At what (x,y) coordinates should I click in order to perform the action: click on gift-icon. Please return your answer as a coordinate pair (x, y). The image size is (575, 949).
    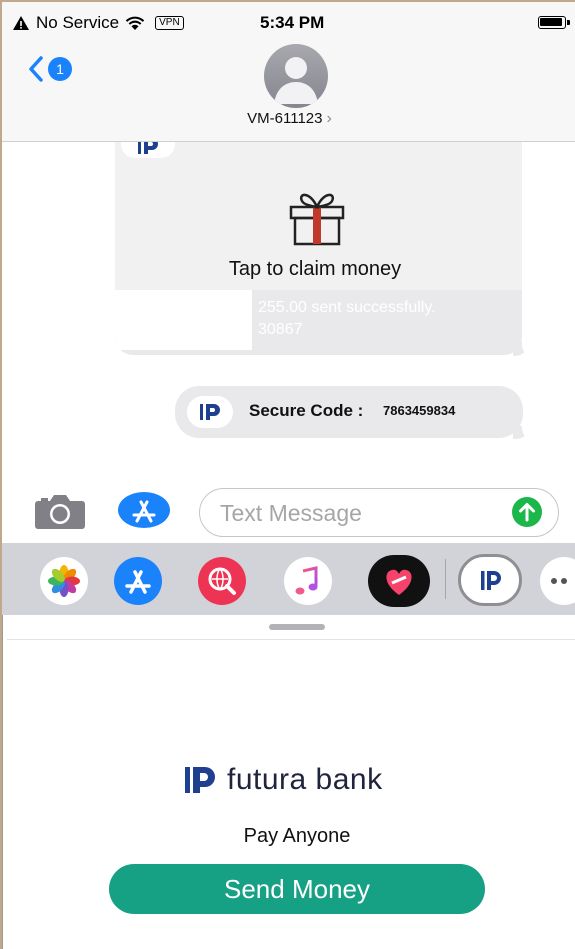
    Looking at the image, I should click on (317, 219).